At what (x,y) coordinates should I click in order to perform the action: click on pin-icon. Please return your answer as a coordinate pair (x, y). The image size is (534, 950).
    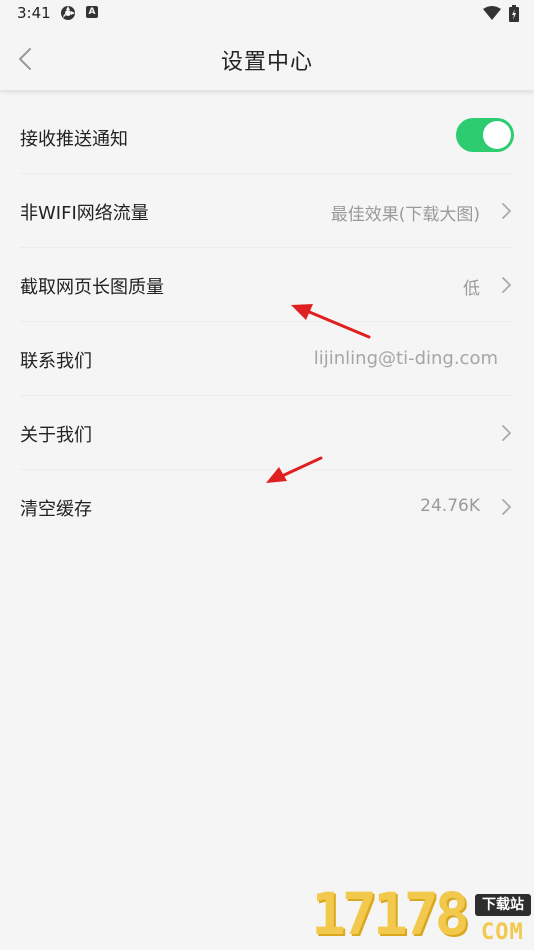
    Looking at the image, I should click on (68, 13).